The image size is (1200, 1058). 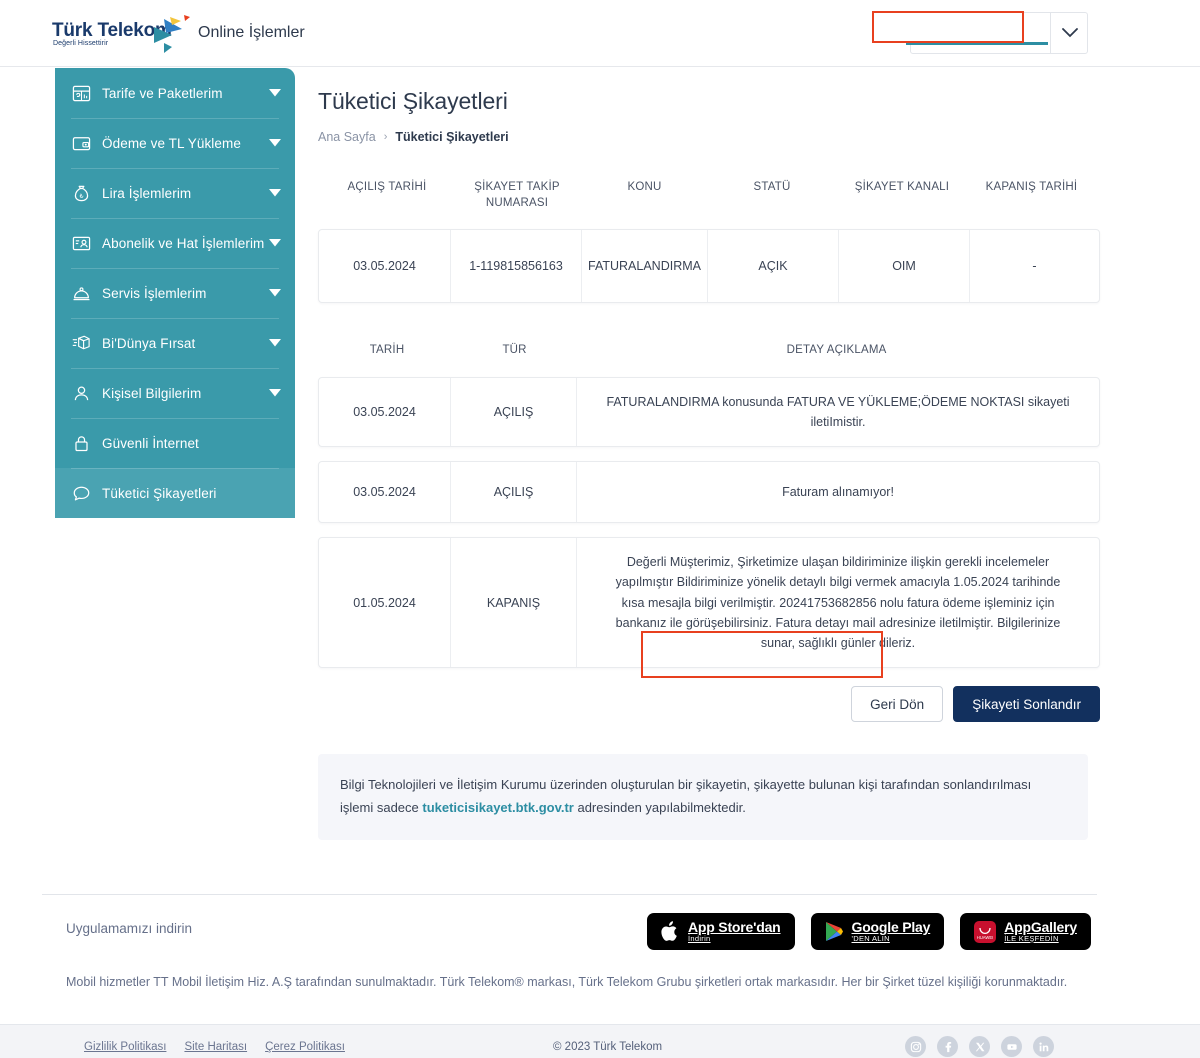 What do you see at coordinates (897, 704) in the screenshot?
I see `back-button: Geri Dön` at bounding box center [897, 704].